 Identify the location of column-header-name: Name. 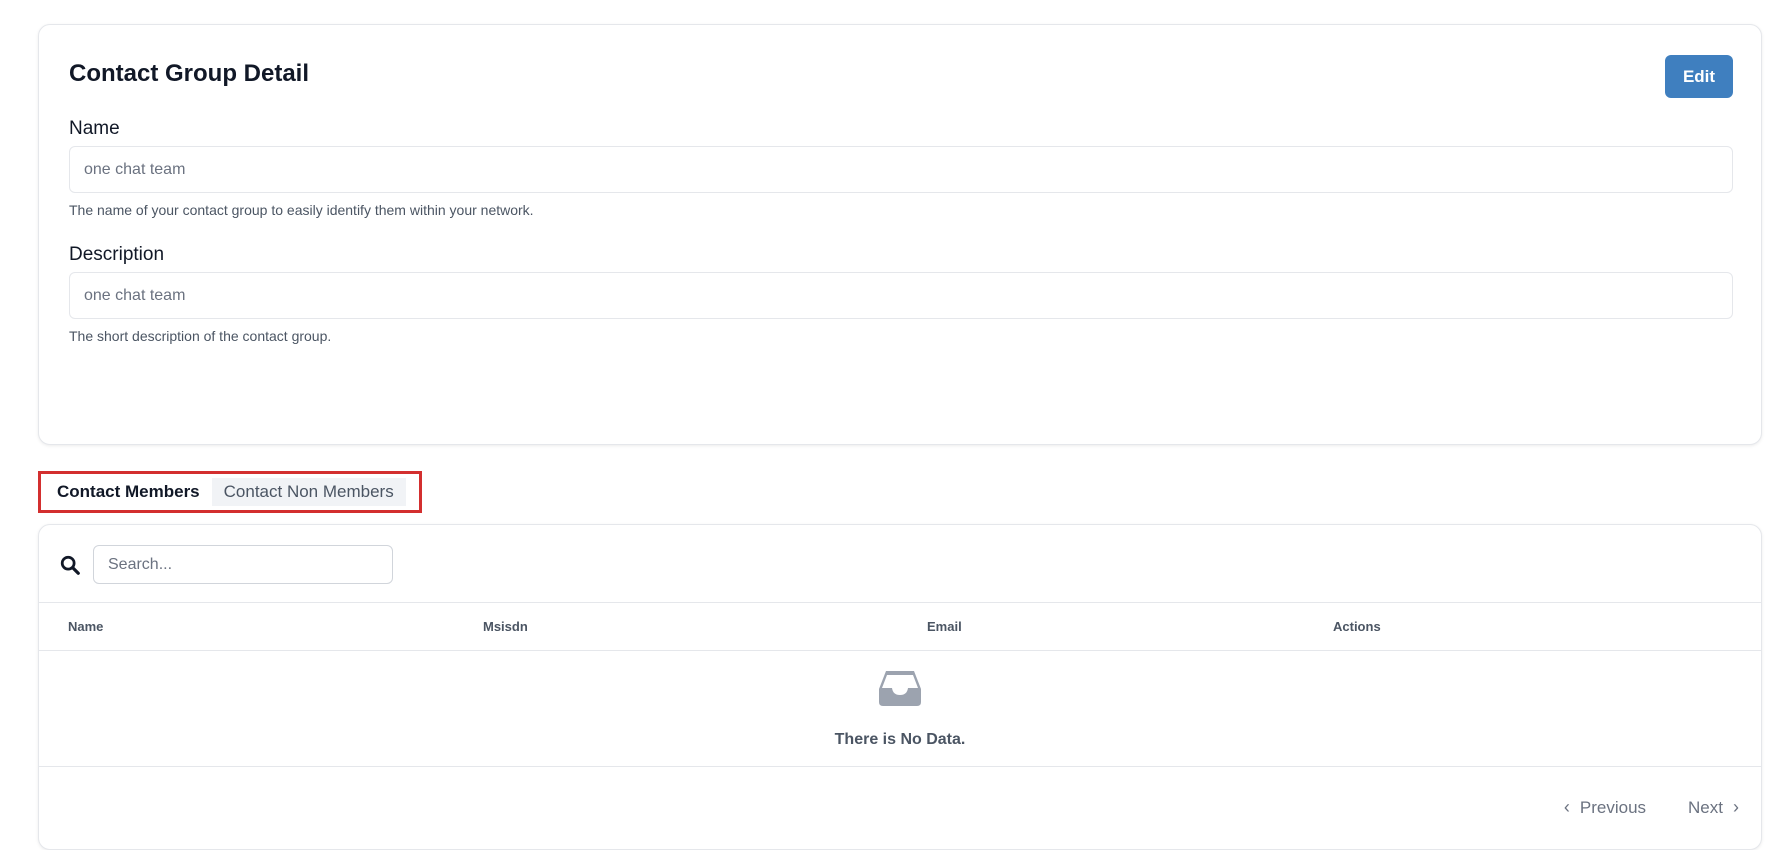
(85, 626).